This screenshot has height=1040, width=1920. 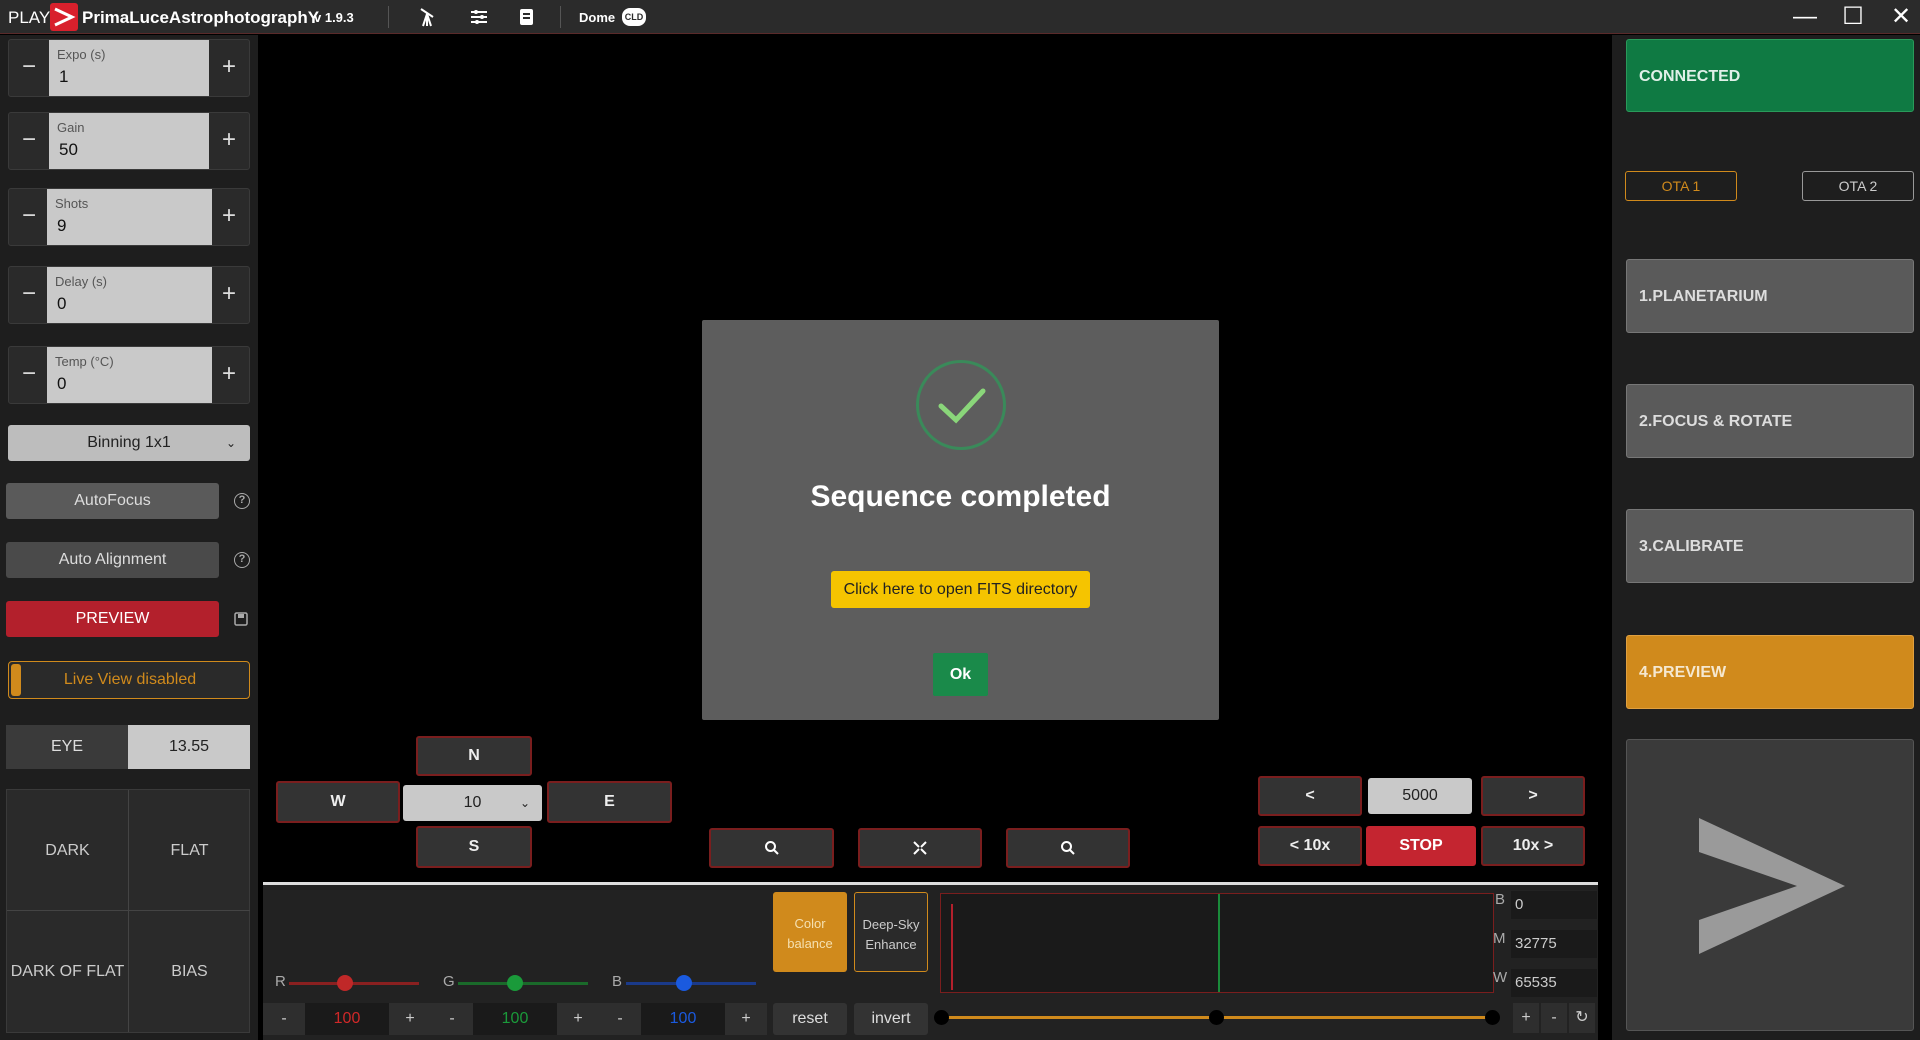 I want to click on zoom-in-button, so click(x=771, y=848).